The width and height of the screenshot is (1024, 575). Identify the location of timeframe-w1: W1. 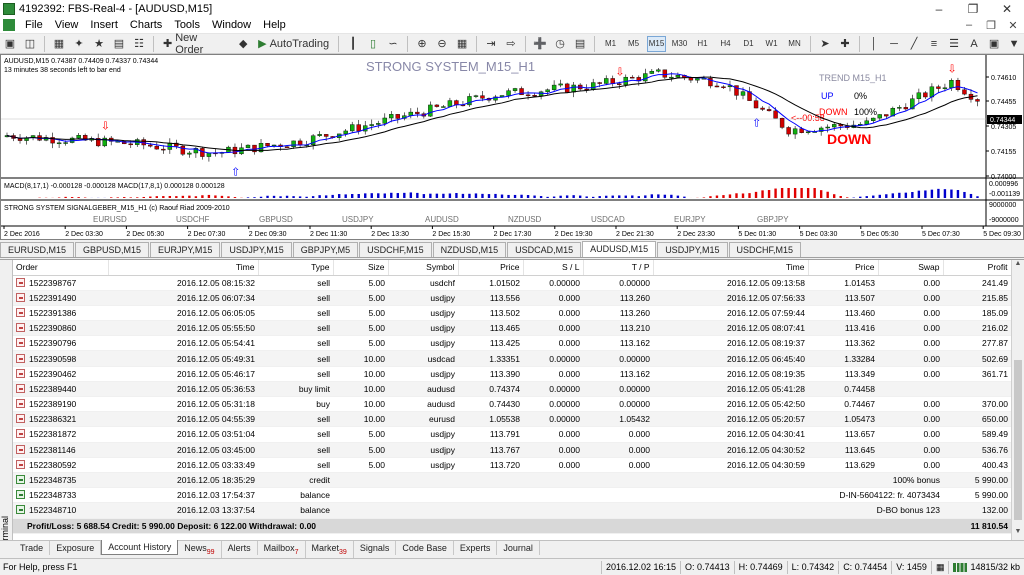
(771, 44).